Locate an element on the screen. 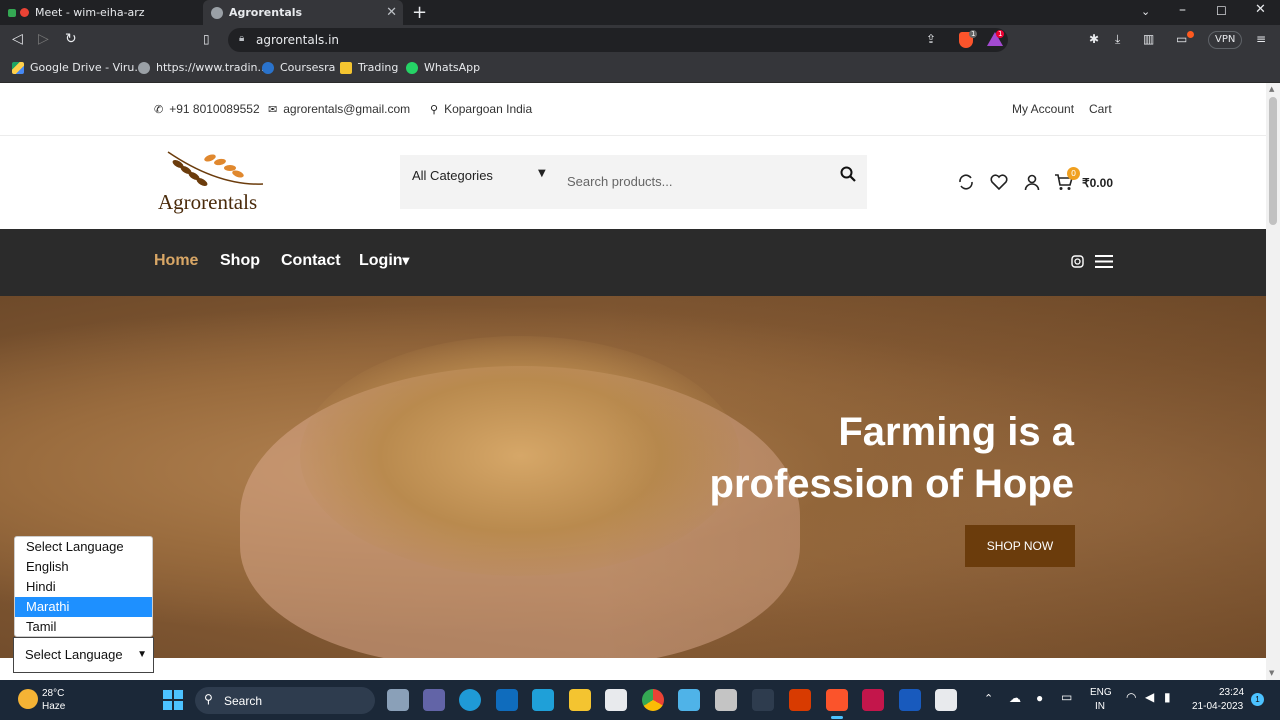 The height and width of the screenshot is (720, 1280). location-info: ⚲ Kopargoan India is located at coordinates (481, 109).